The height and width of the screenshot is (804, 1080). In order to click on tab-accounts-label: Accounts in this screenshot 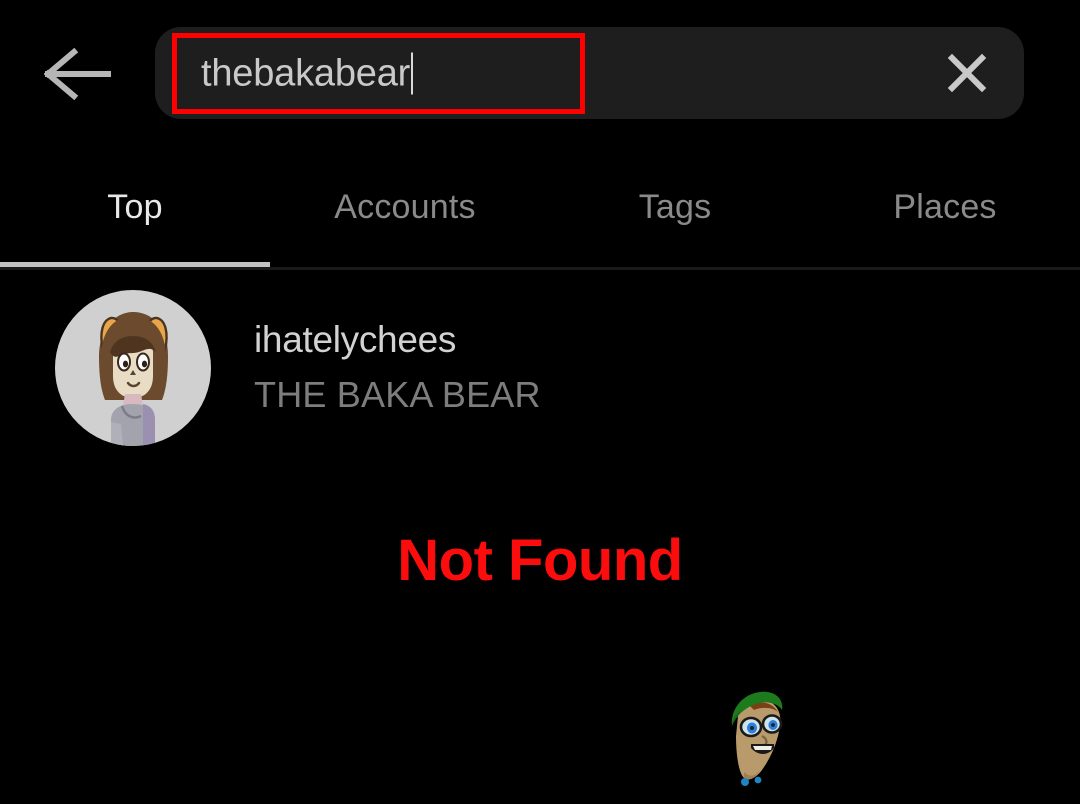, I will do `click(405, 207)`.